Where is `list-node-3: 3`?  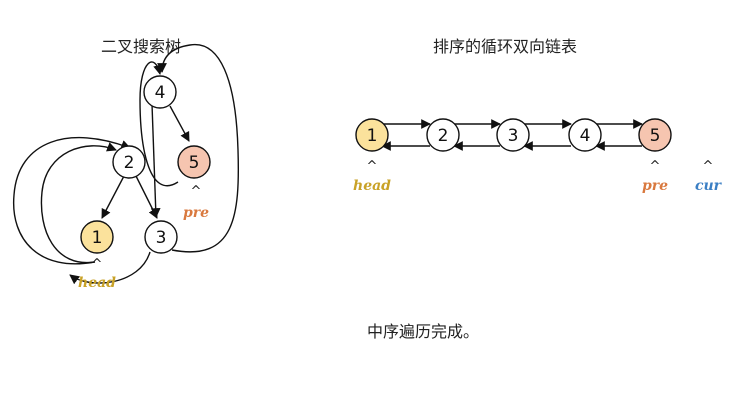 list-node-3: 3 is located at coordinates (513, 135).